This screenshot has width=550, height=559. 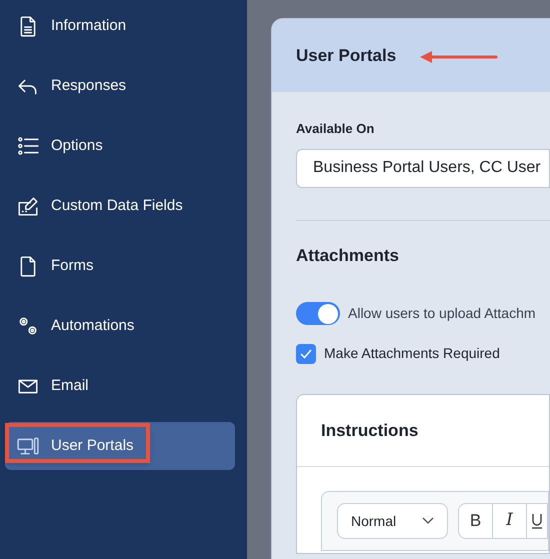 I want to click on checkbox, so click(x=306, y=354).